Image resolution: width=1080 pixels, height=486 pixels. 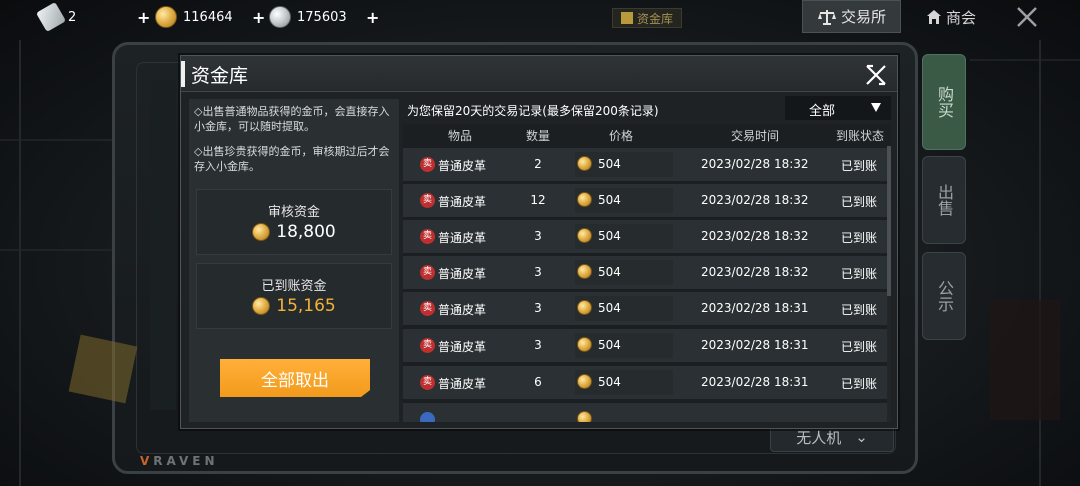 I want to click on add-resource-button: +, so click(x=372, y=17).